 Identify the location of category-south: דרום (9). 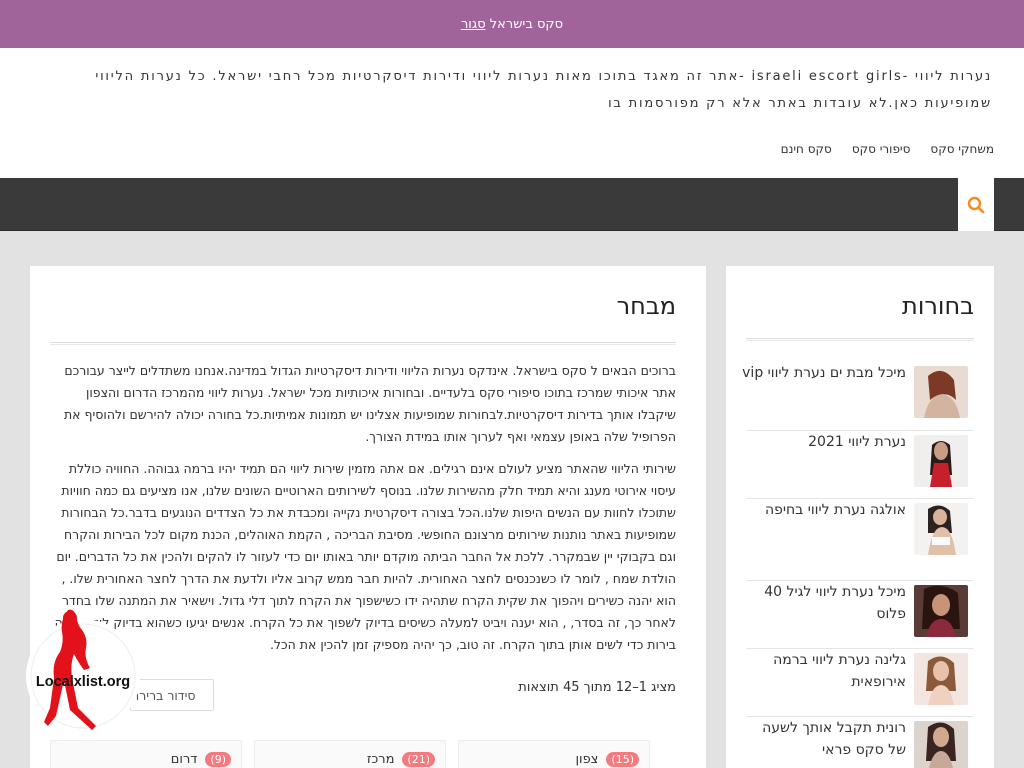
(146, 754).